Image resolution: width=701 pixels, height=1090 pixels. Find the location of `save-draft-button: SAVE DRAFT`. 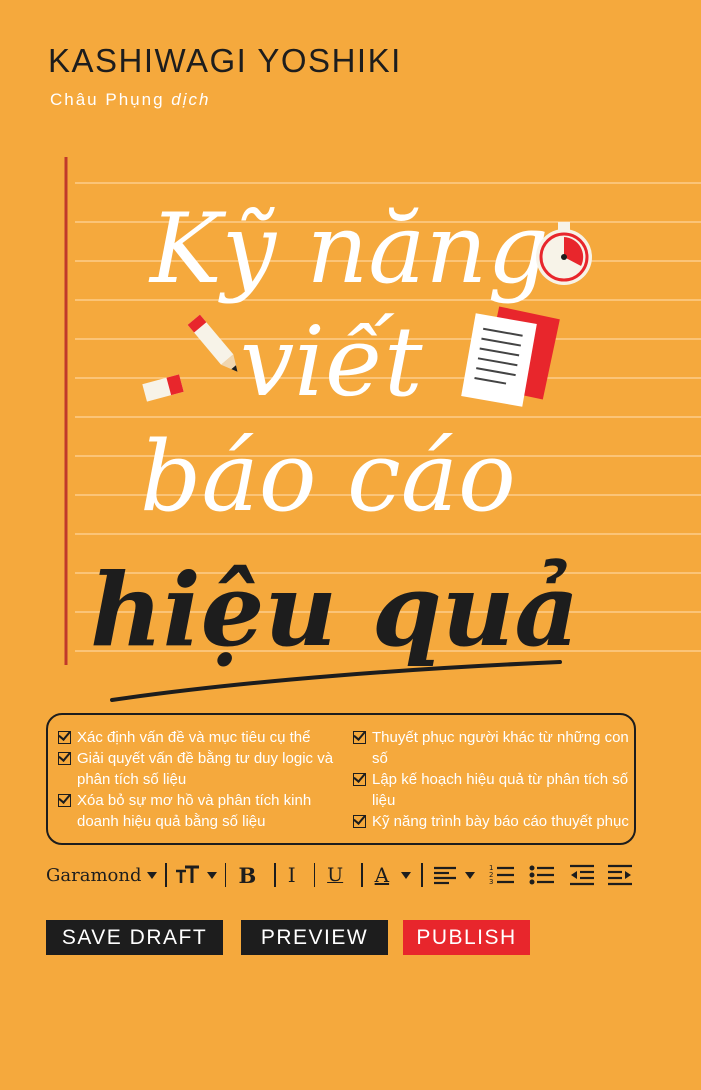

save-draft-button: SAVE DRAFT is located at coordinates (134, 937).